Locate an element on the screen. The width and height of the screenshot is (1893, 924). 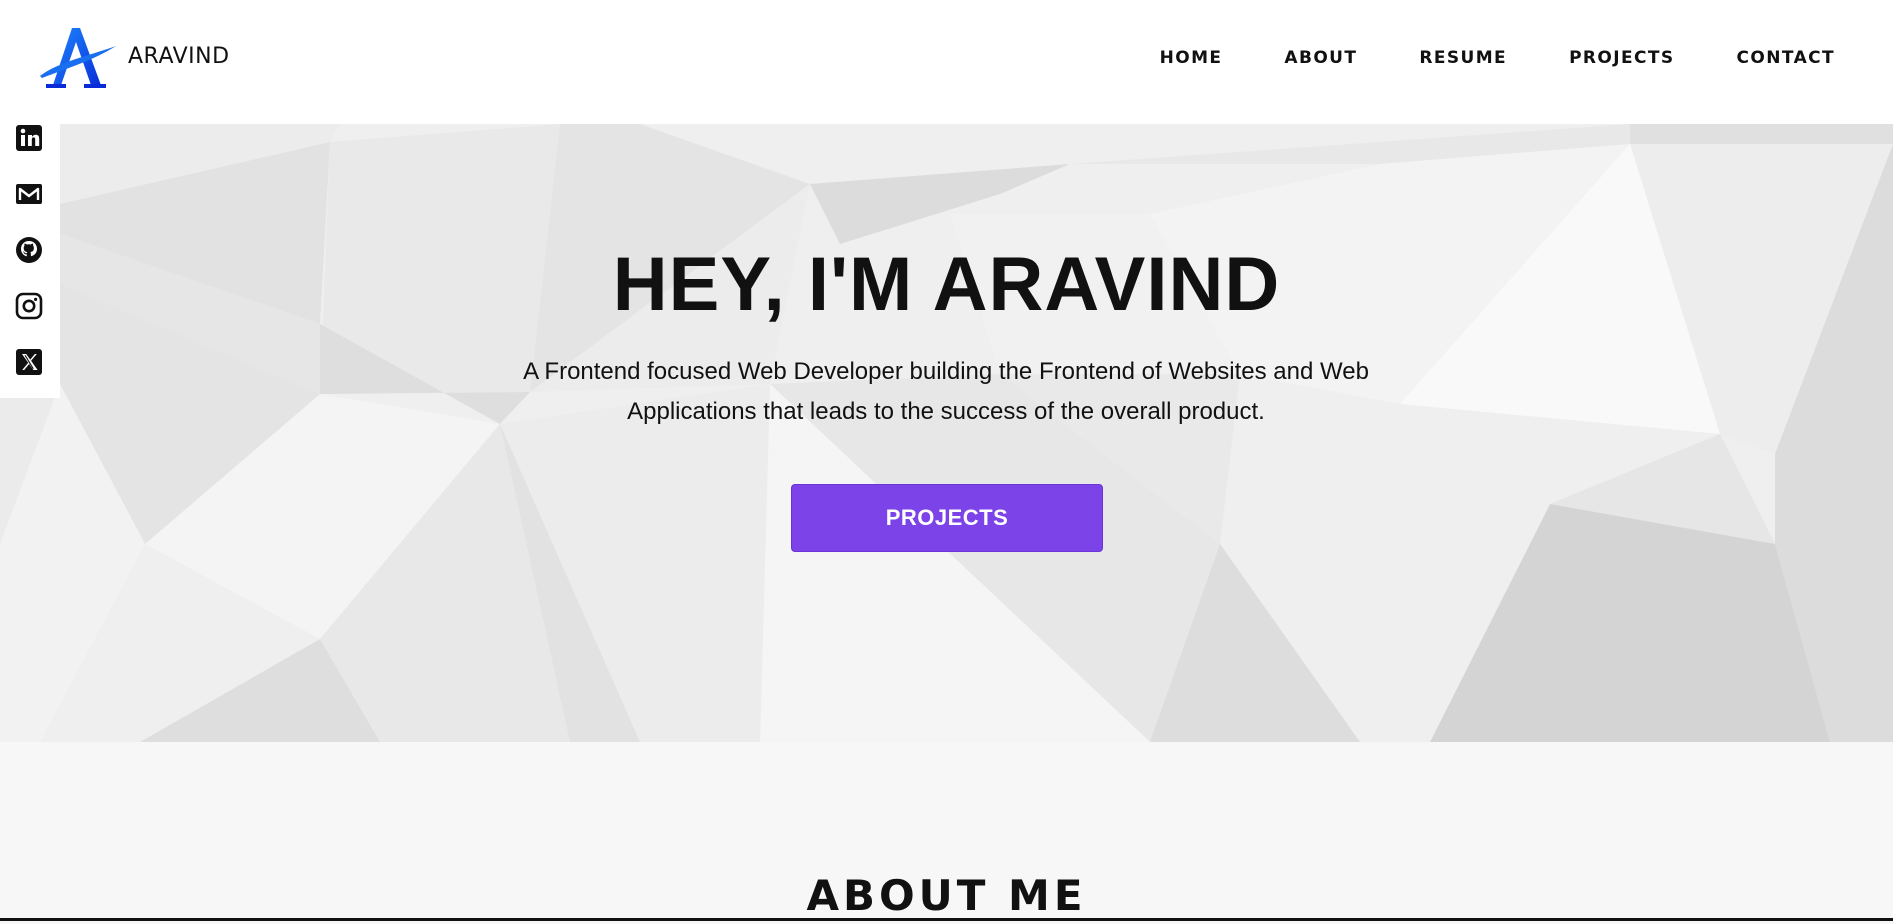
nav-contact: CONTACT is located at coordinates (1786, 58).